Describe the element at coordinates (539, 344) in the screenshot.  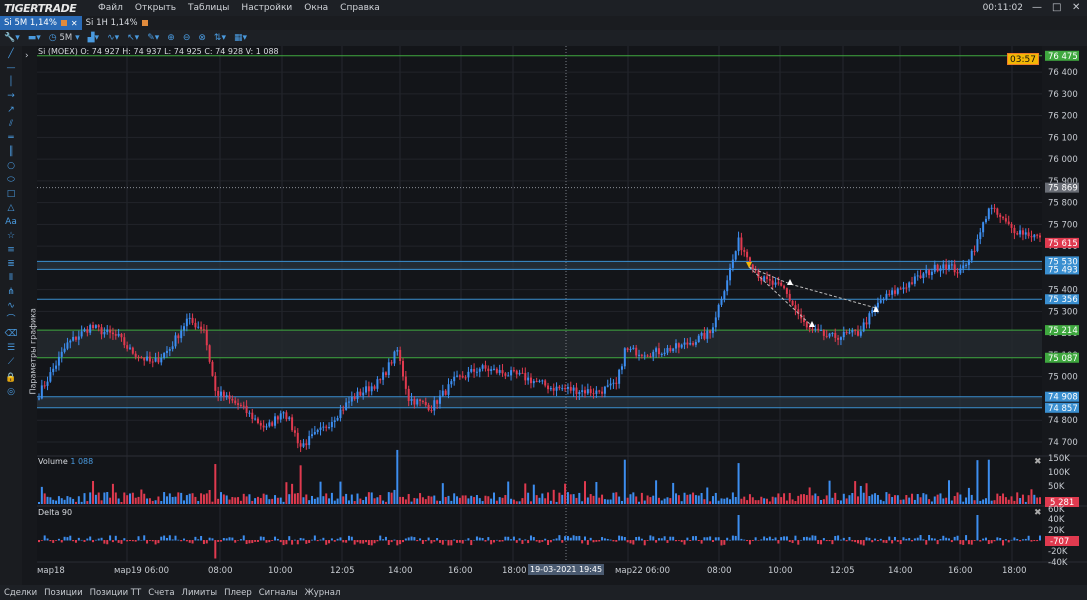
I see `zone-band` at that location.